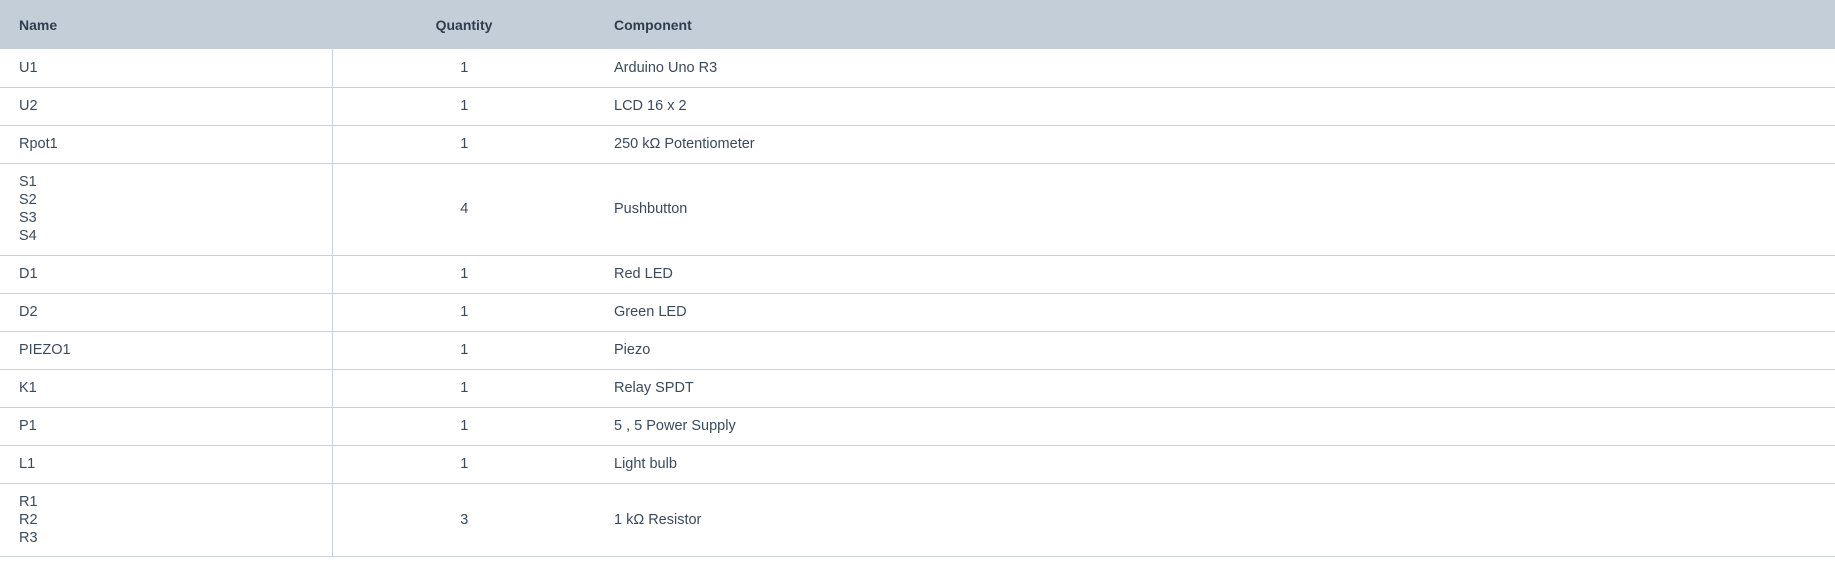 This screenshot has width=1835, height=566. I want to click on designator-label: R3, so click(28, 537).